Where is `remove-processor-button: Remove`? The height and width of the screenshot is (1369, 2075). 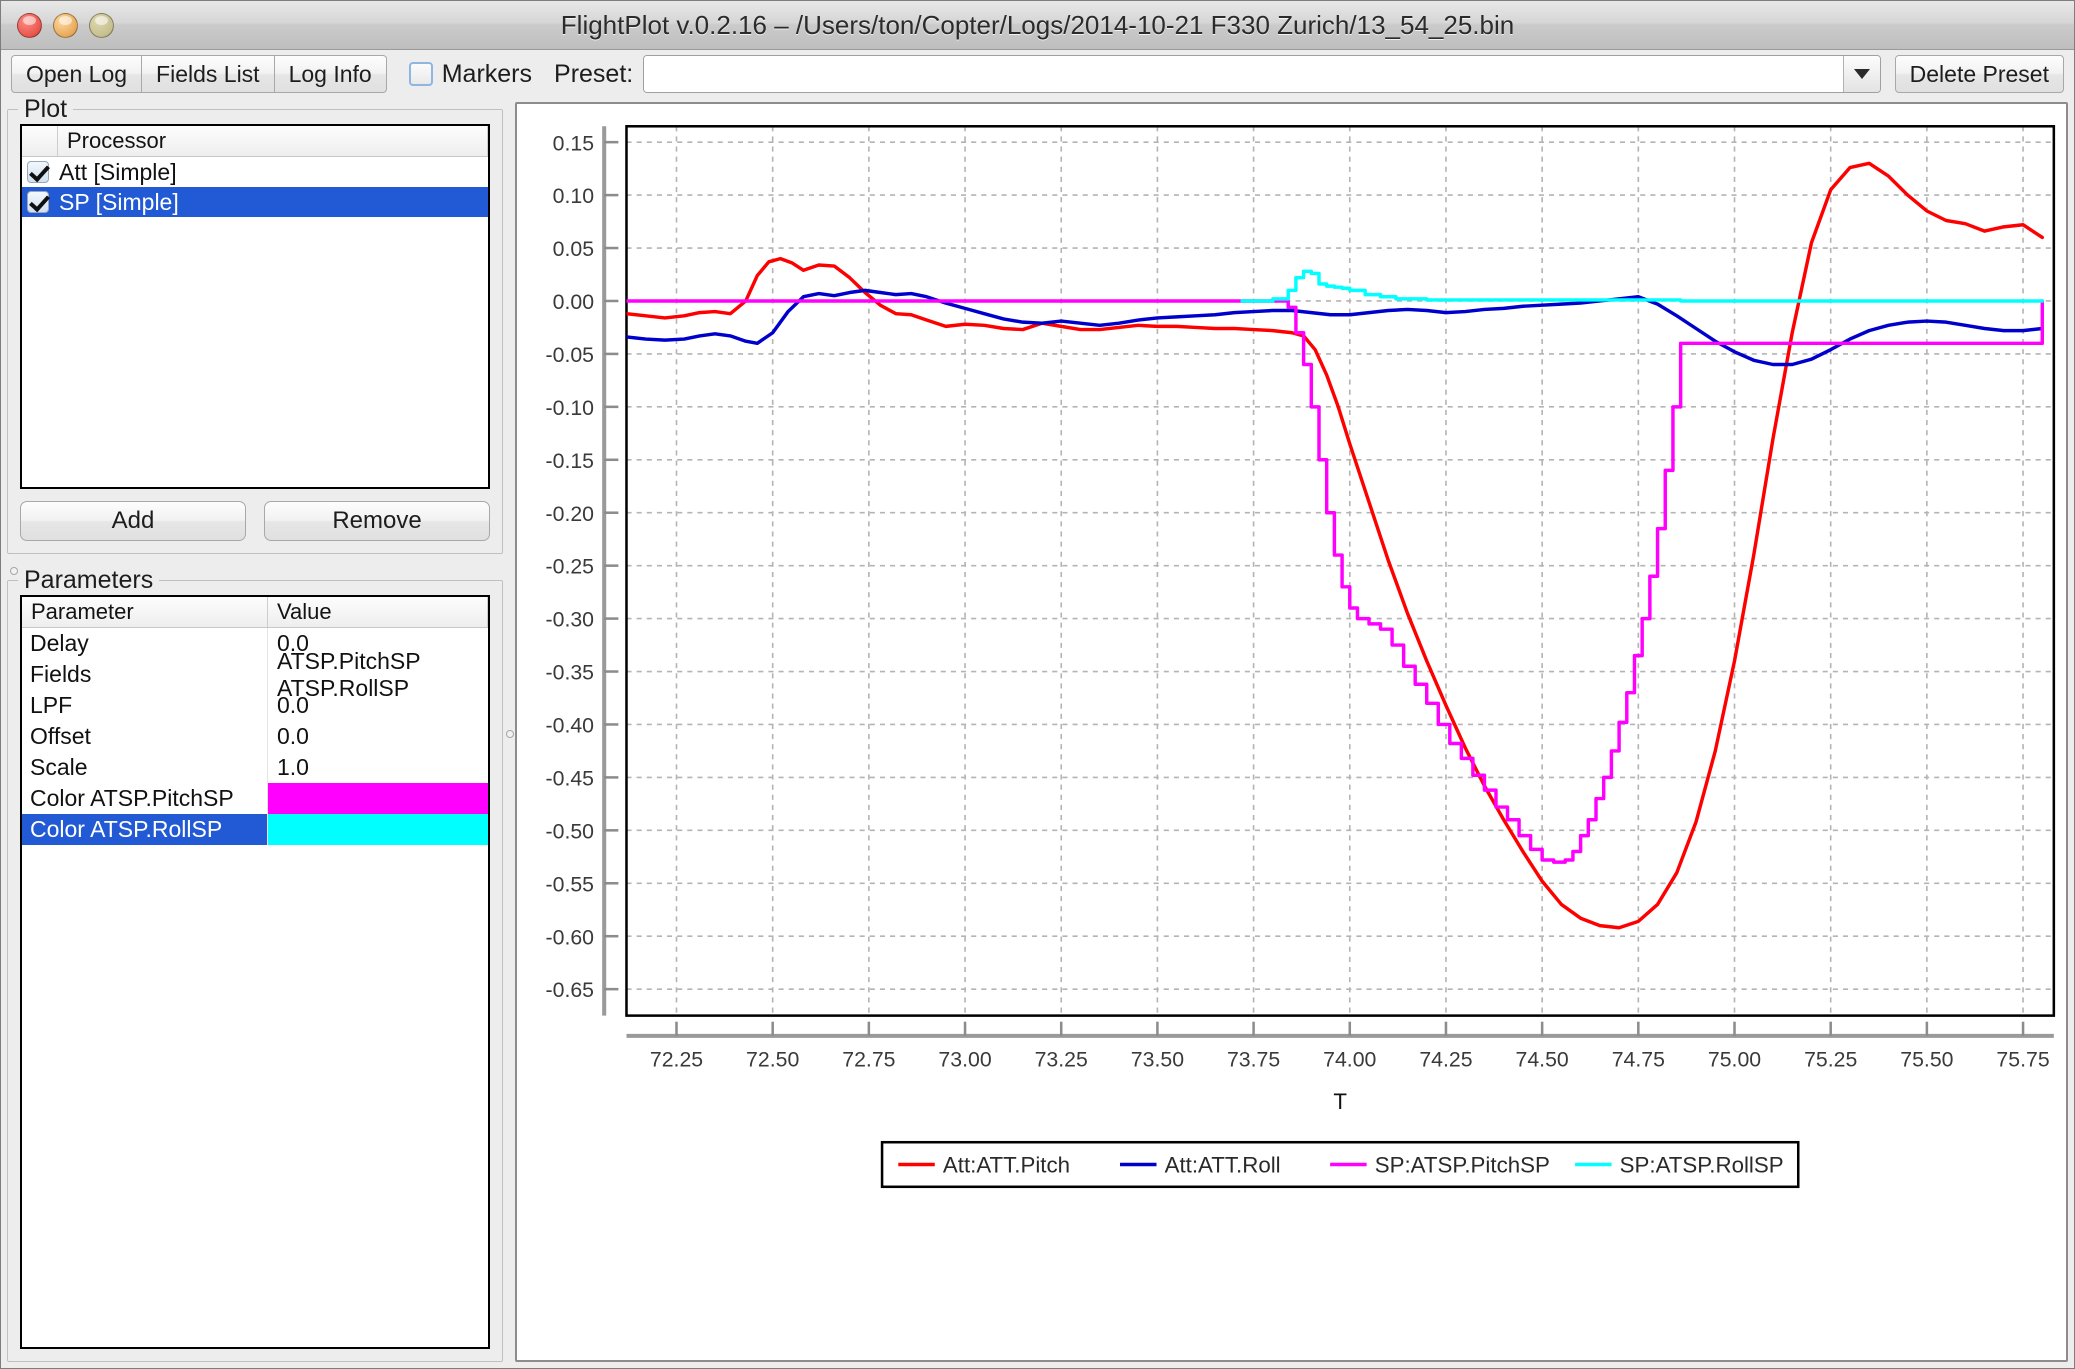 remove-processor-button: Remove is located at coordinates (377, 521).